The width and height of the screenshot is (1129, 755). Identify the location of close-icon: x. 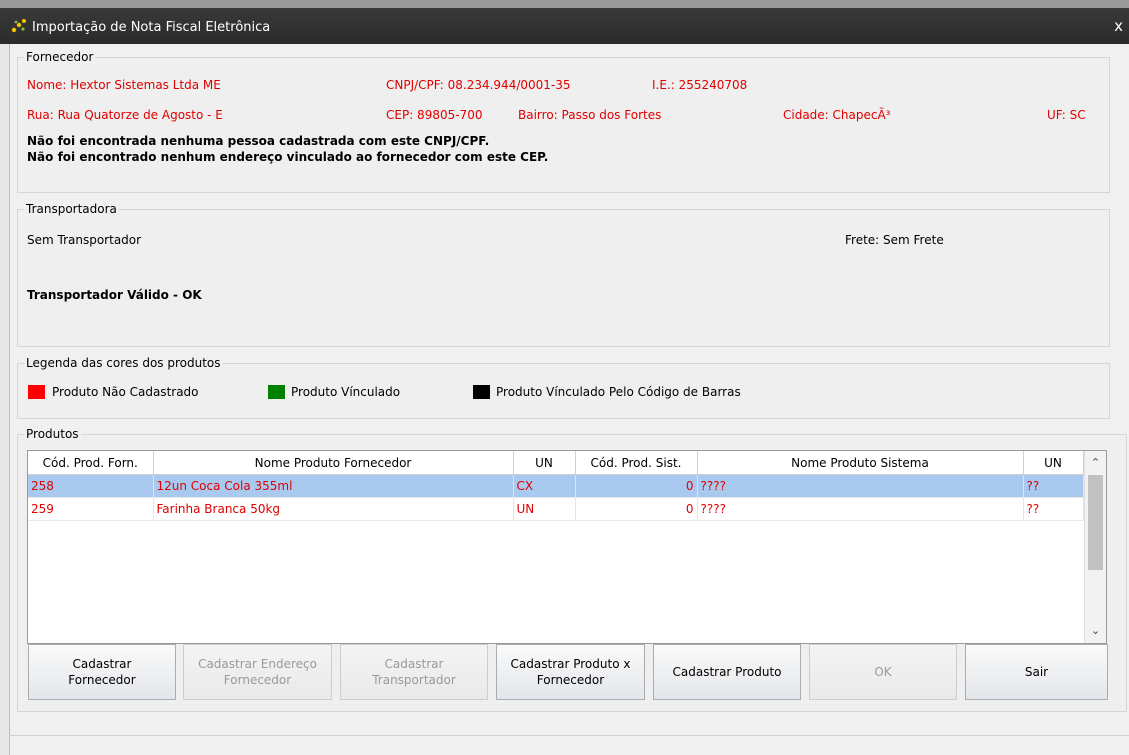
(1118, 26).